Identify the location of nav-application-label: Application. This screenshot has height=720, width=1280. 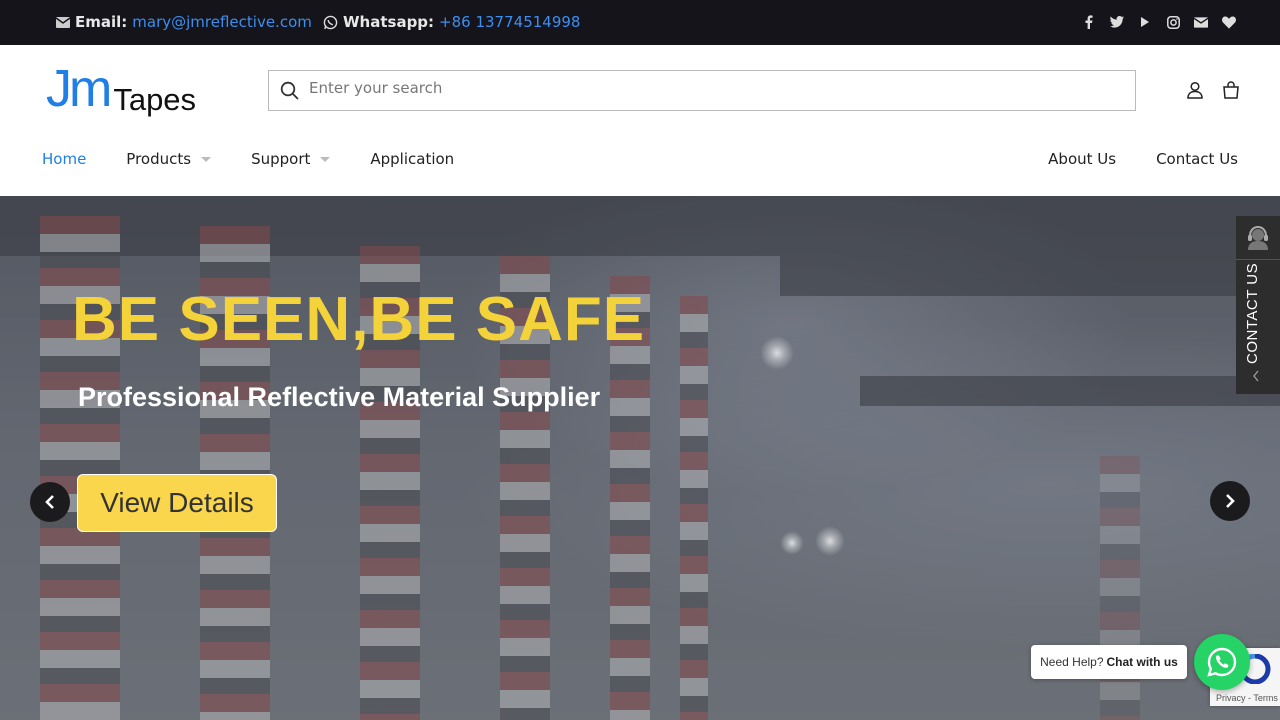
(412, 159).